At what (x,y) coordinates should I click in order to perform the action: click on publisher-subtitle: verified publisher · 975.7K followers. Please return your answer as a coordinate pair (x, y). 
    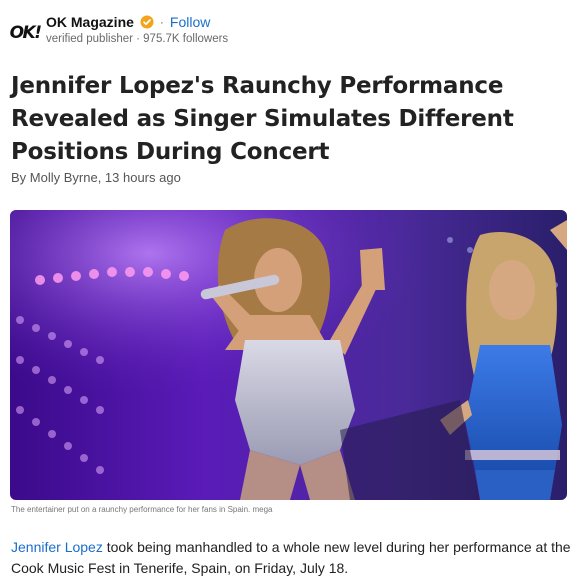
    Looking at the image, I should click on (137, 39).